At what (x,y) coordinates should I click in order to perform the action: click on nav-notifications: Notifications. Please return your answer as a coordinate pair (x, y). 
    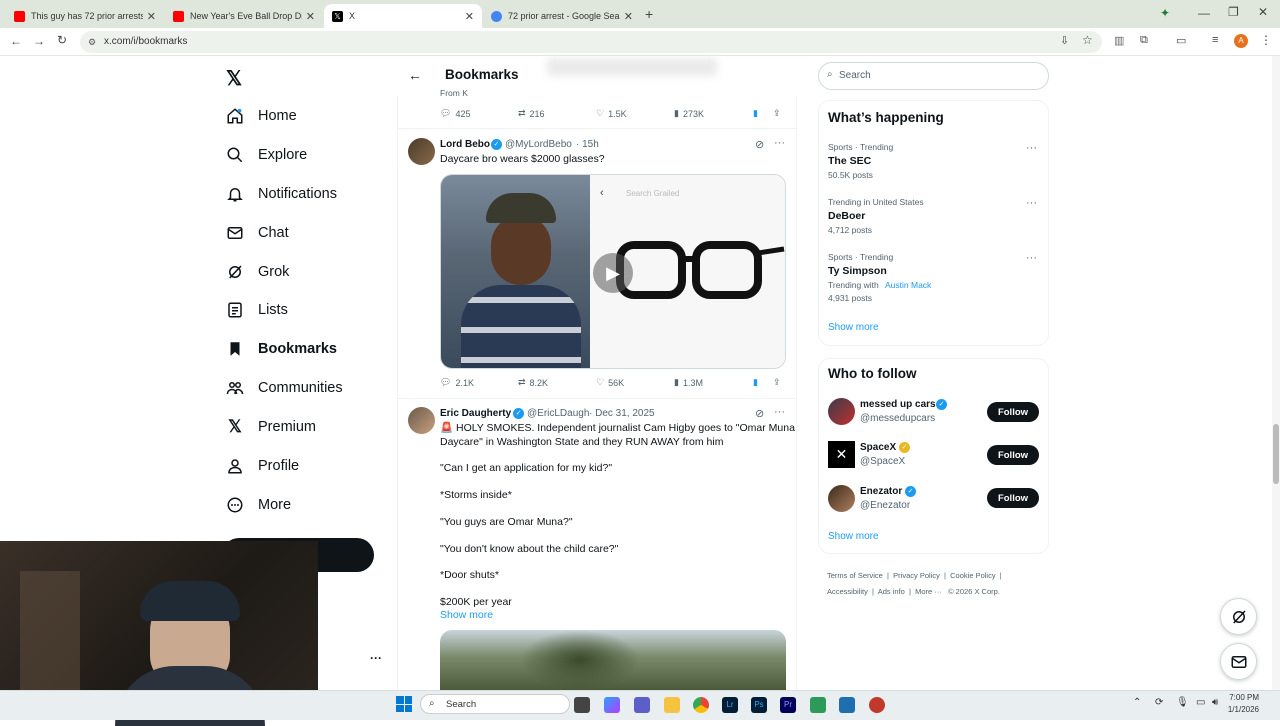
    Looking at the image, I should click on (280, 194).